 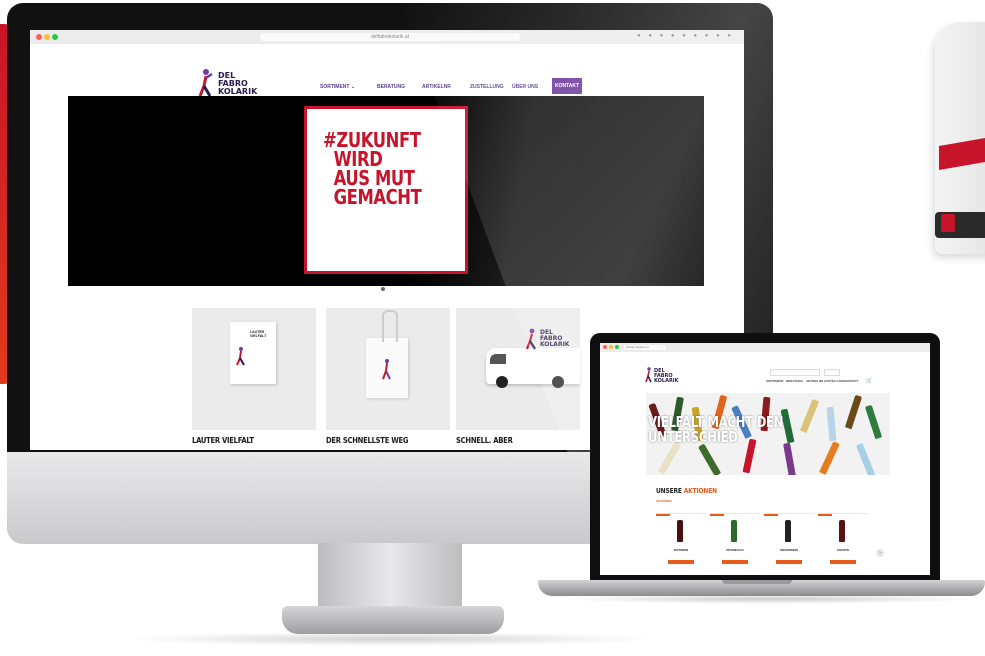 I want to click on laptop-nav-item: ZUSTELLUNG, so click(x=834, y=381).